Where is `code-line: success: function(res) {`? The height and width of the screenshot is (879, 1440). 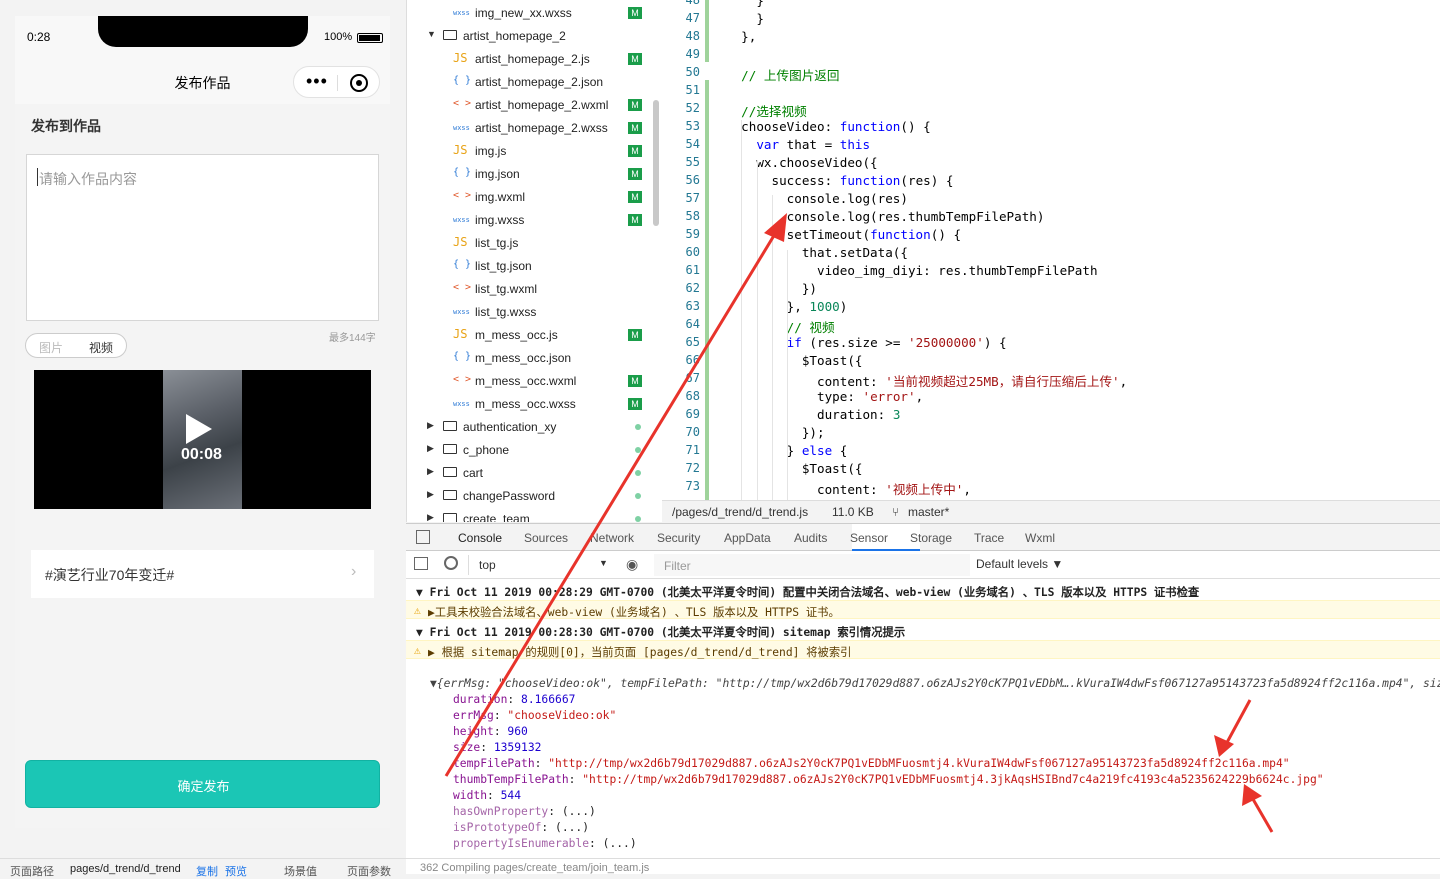 code-line: success: function(res) { is located at coordinates (839, 180).